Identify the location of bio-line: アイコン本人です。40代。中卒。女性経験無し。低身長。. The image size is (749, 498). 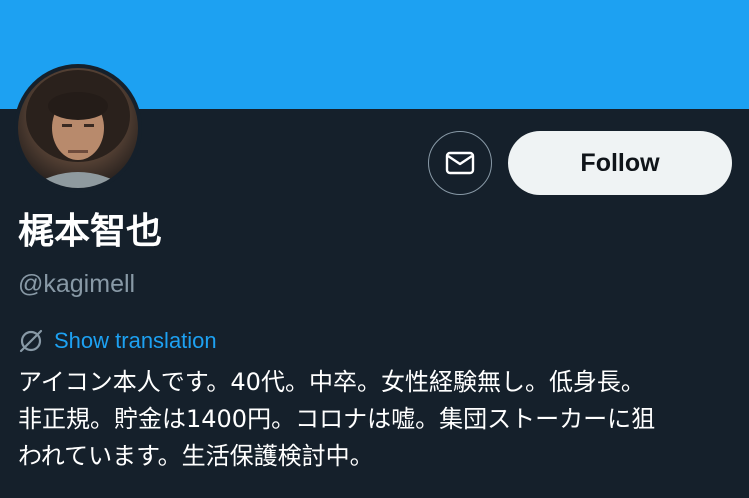
(331, 382).